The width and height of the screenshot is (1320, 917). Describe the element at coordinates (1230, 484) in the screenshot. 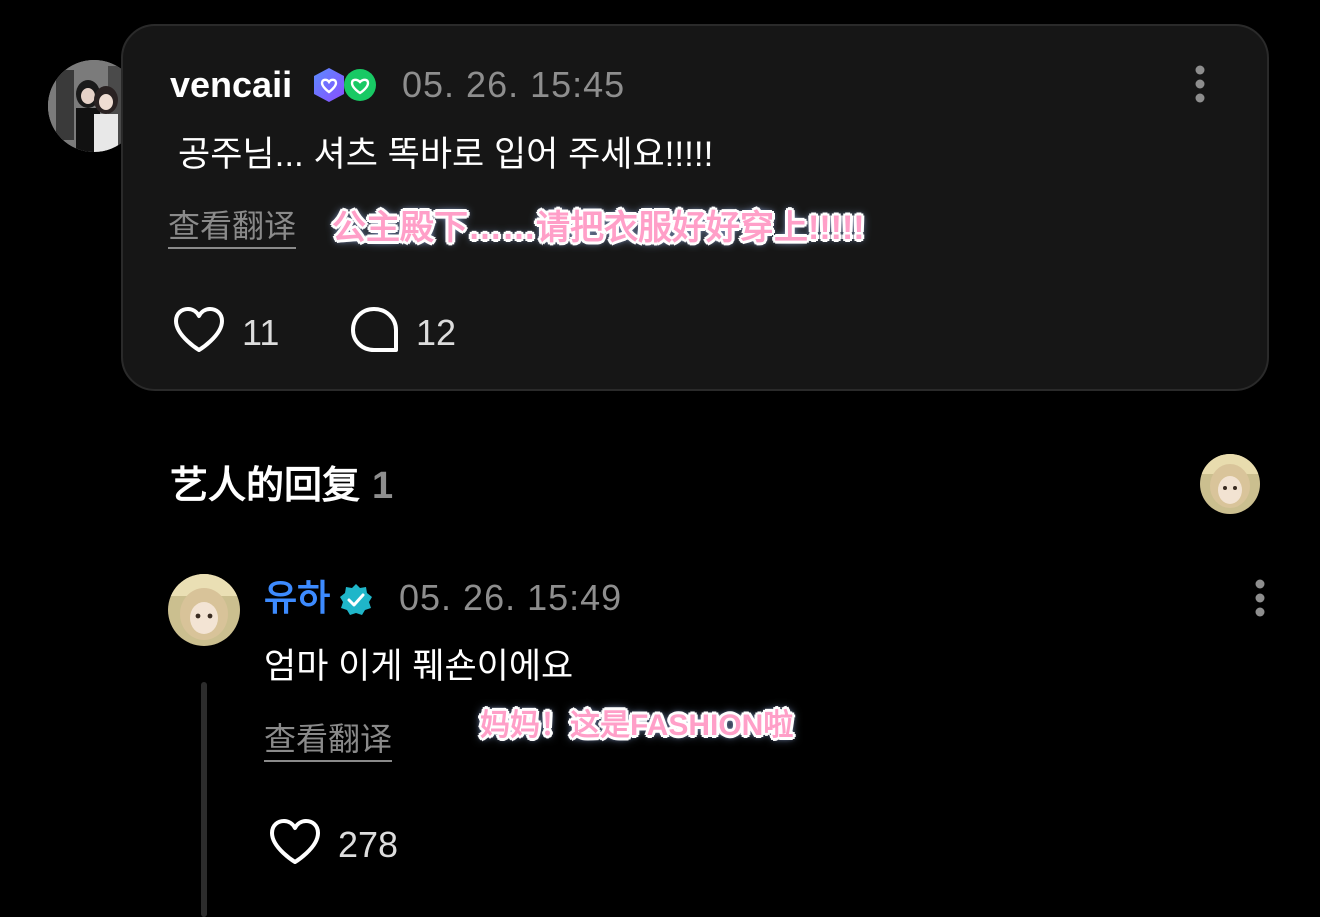

I see `artist-avatar-small` at that location.